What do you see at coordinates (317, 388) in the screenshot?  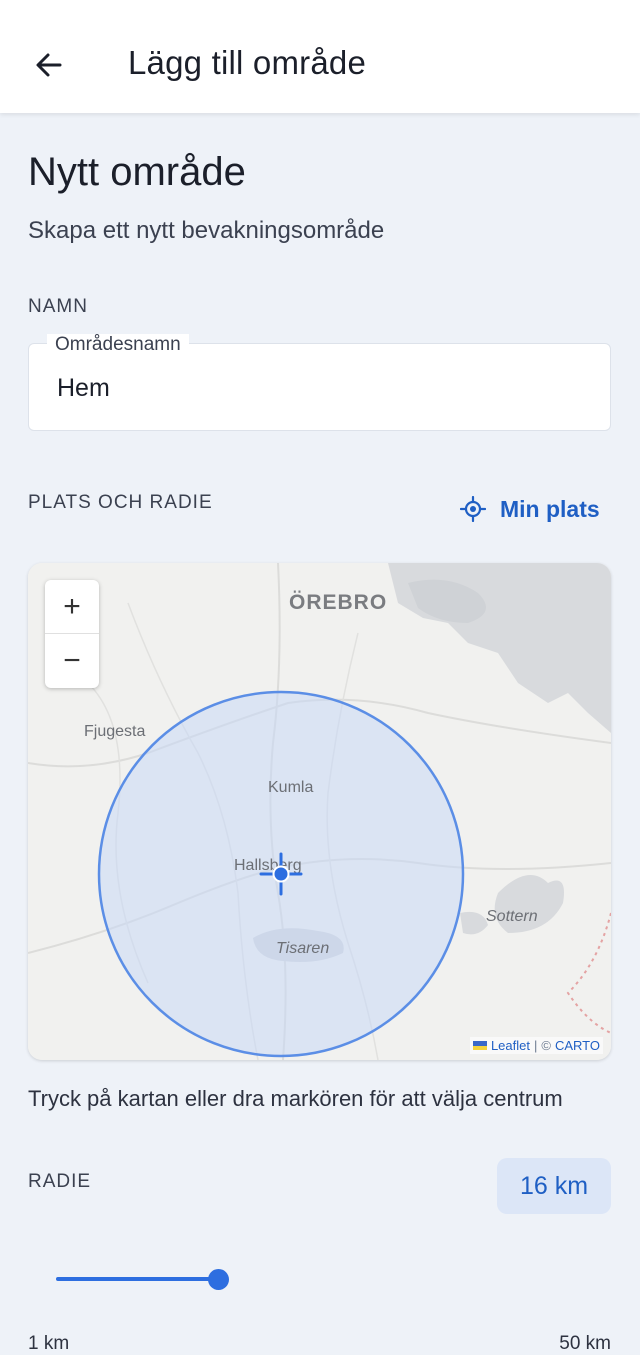 I see `area-name-input` at bounding box center [317, 388].